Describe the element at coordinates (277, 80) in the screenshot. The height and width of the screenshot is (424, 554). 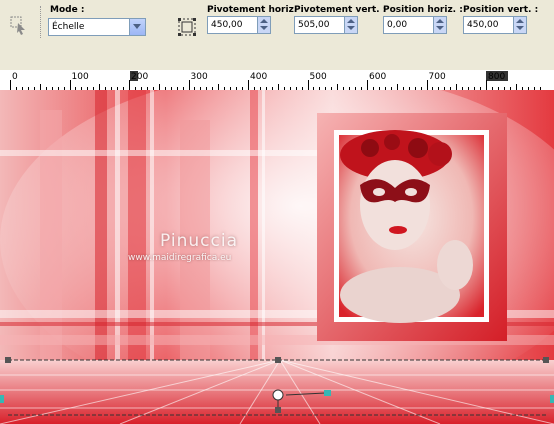
I see `horizontal-ruler: 0 100 200 300 400 500 600 700 800` at that location.